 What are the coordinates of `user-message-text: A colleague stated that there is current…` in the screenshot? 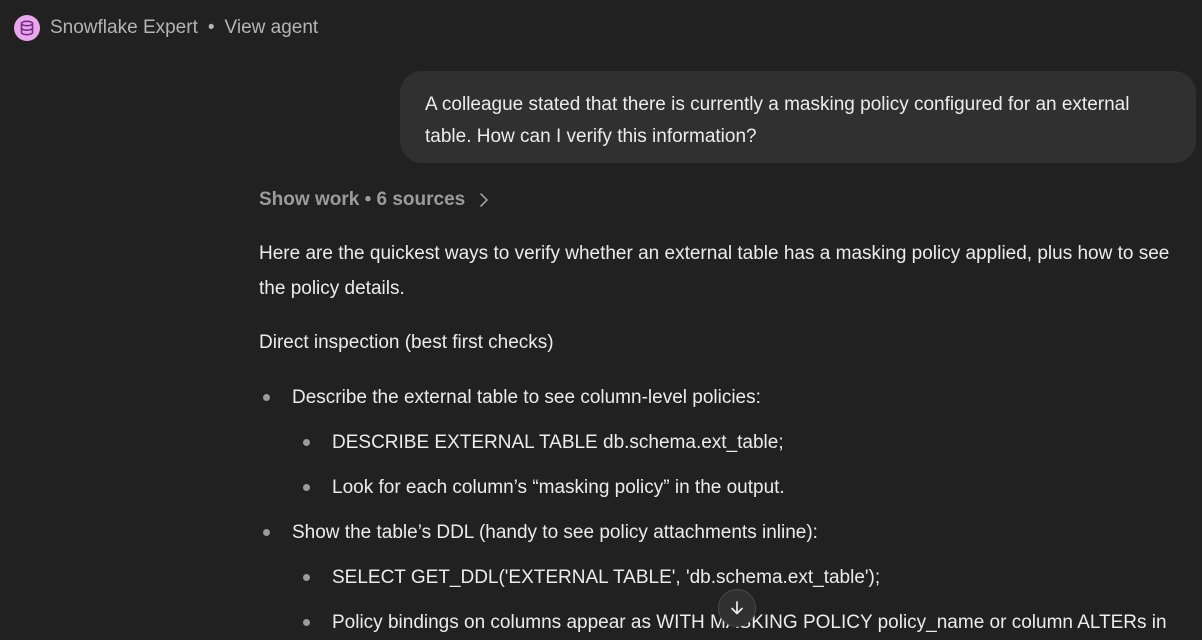 It's located at (777, 120).